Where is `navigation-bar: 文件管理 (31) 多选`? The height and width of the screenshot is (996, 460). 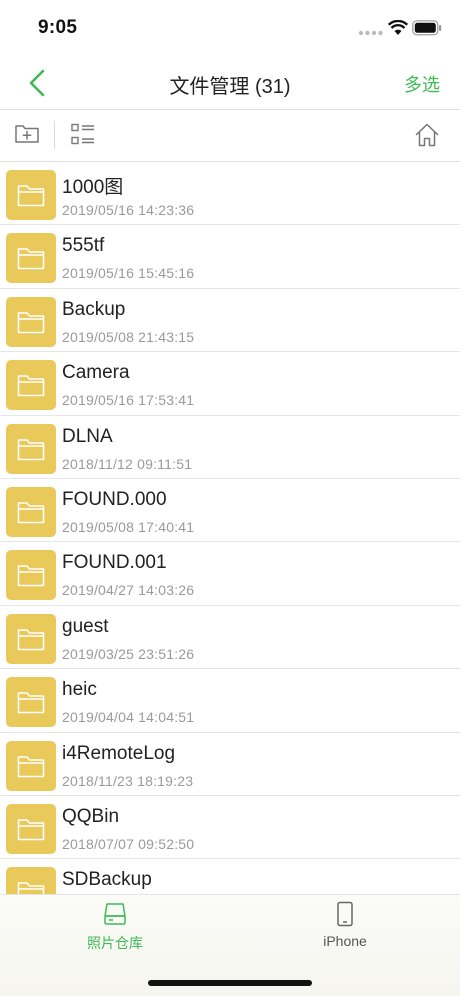
navigation-bar: 文件管理 (31) 多选 is located at coordinates (230, 83).